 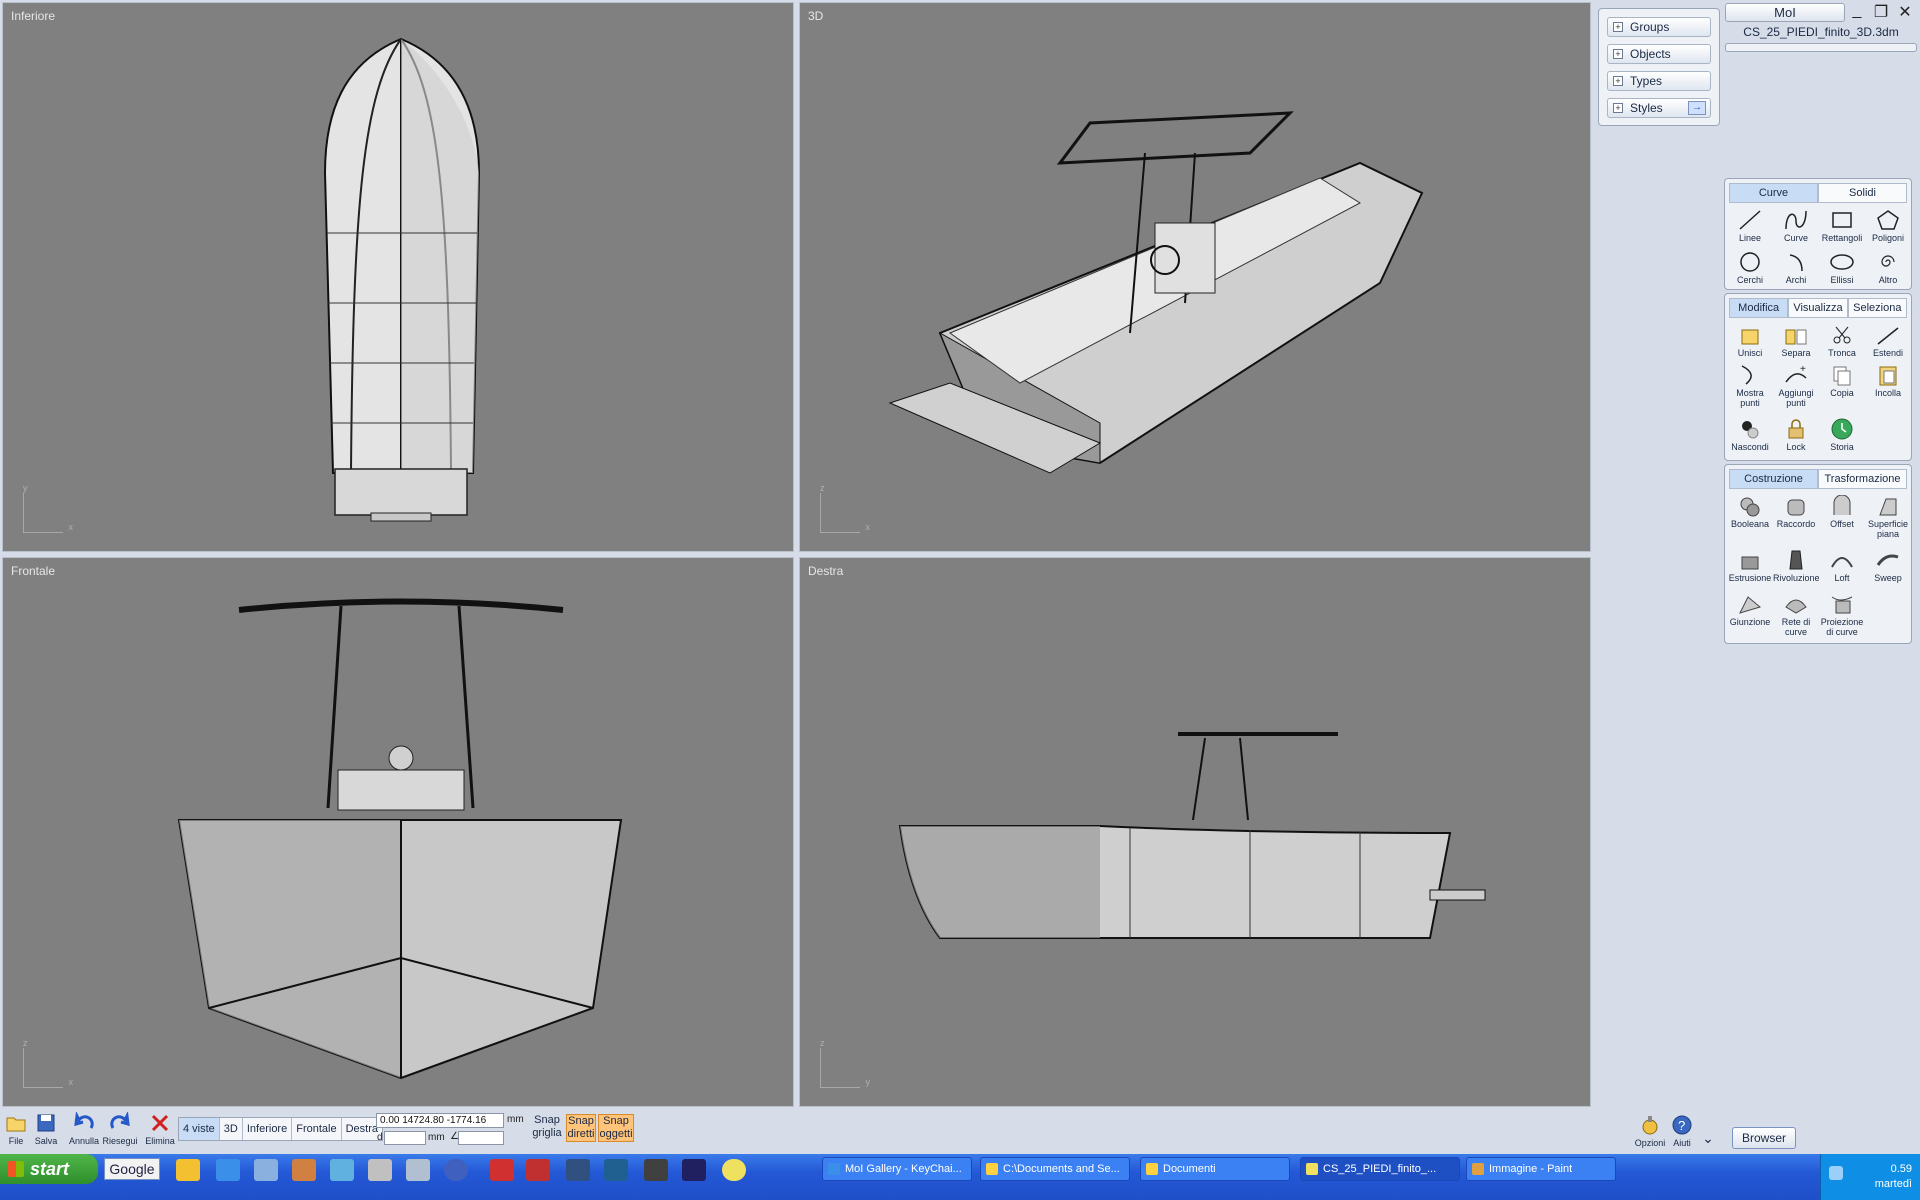 What do you see at coordinates (228, 1170) in the screenshot?
I see `browser-icon` at bounding box center [228, 1170].